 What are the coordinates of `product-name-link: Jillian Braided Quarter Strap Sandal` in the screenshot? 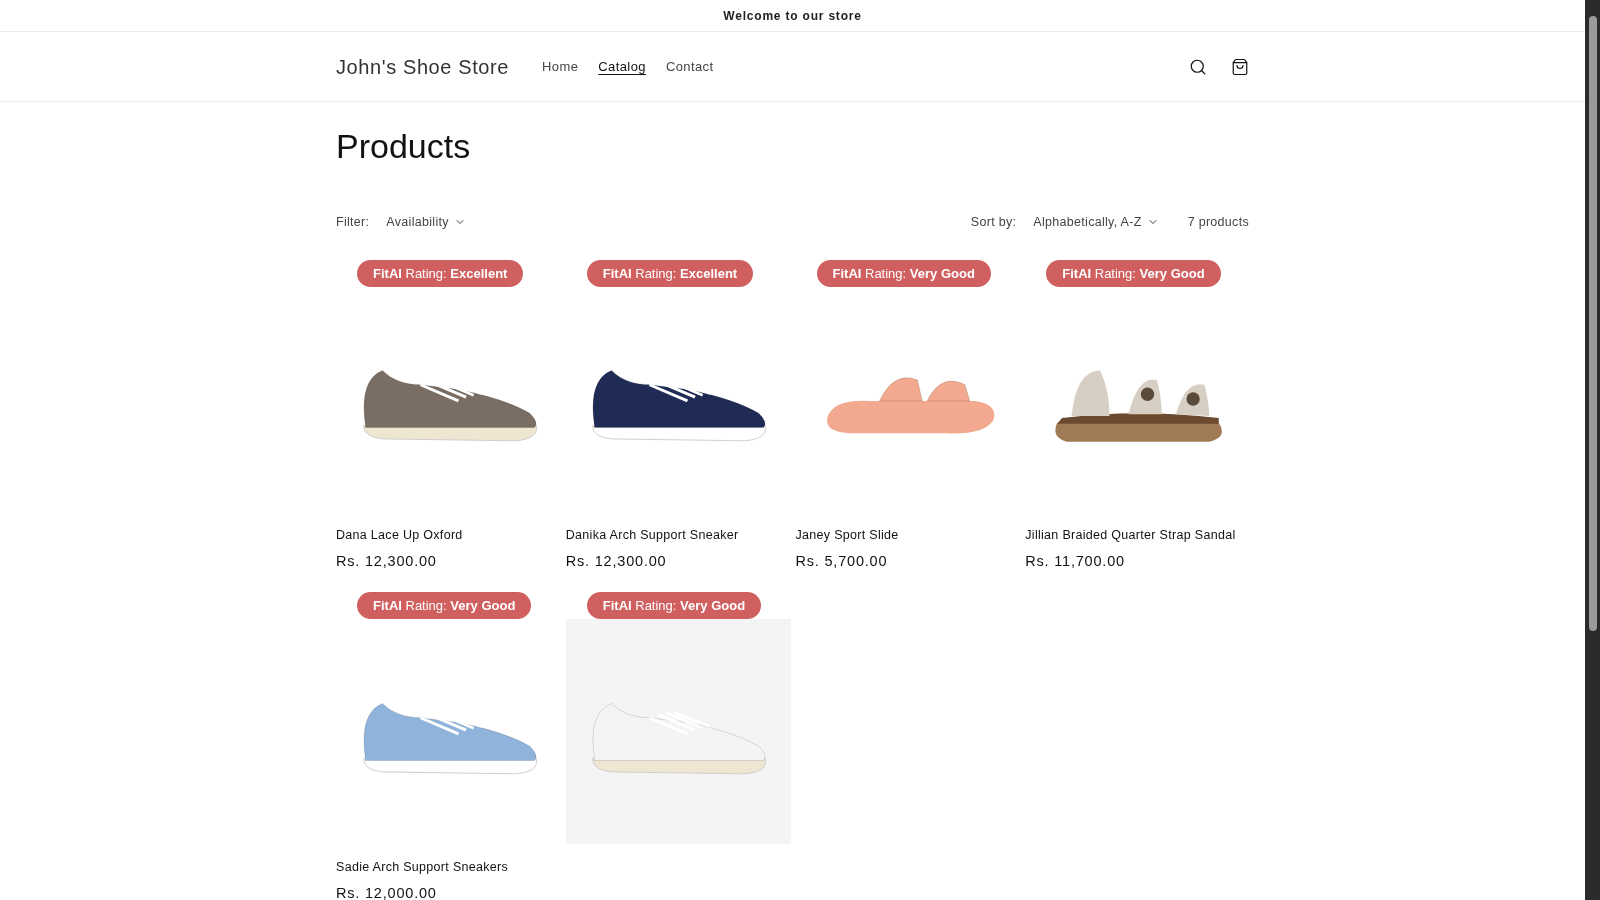 It's located at (1138, 535).